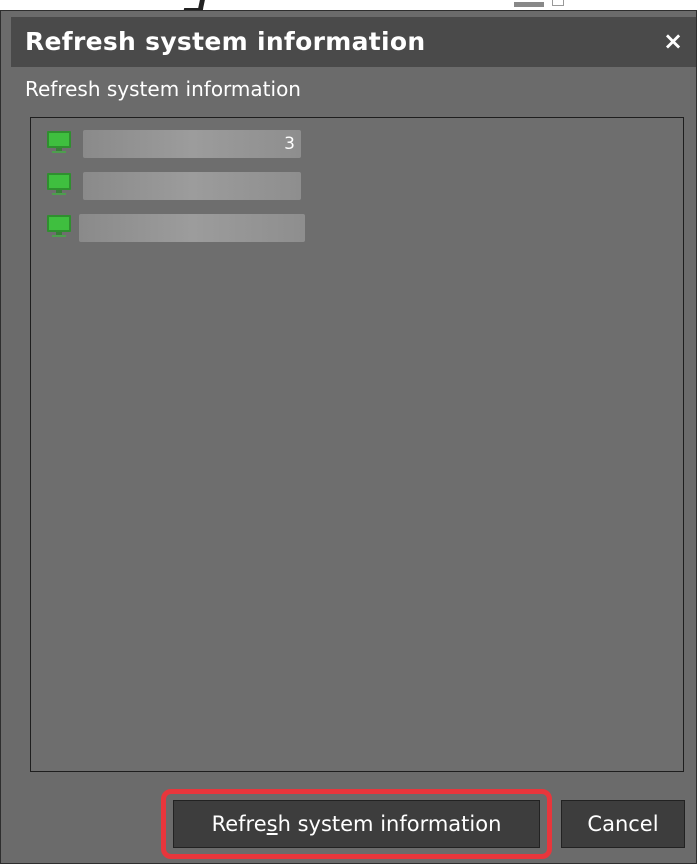 This screenshot has height=864, width=697. What do you see at coordinates (623, 824) in the screenshot?
I see `cancel-button: Cancel` at bounding box center [623, 824].